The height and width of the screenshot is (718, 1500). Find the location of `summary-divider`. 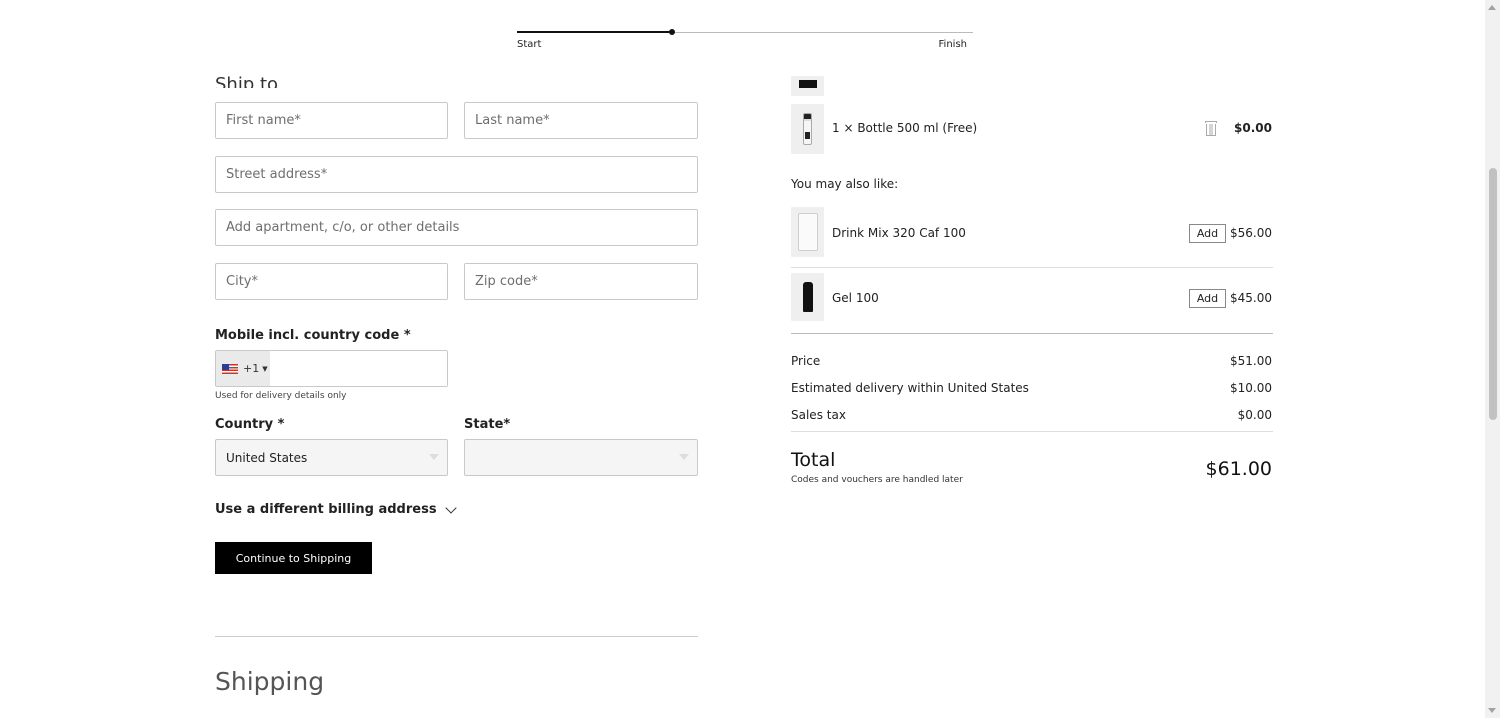

summary-divider is located at coordinates (1032, 333).